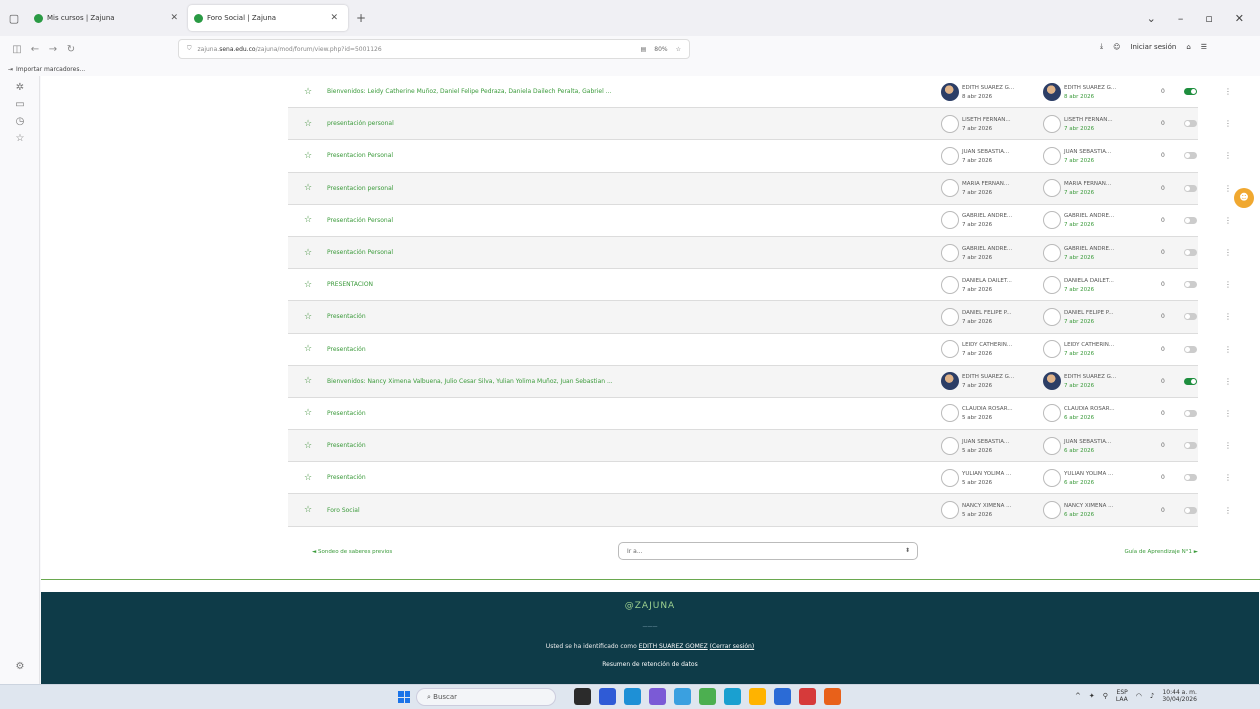 This screenshot has width=1260, height=709. Describe the element at coordinates (1208, 18) in the screenshot. I see `maximize-icon: ▫` at that location.